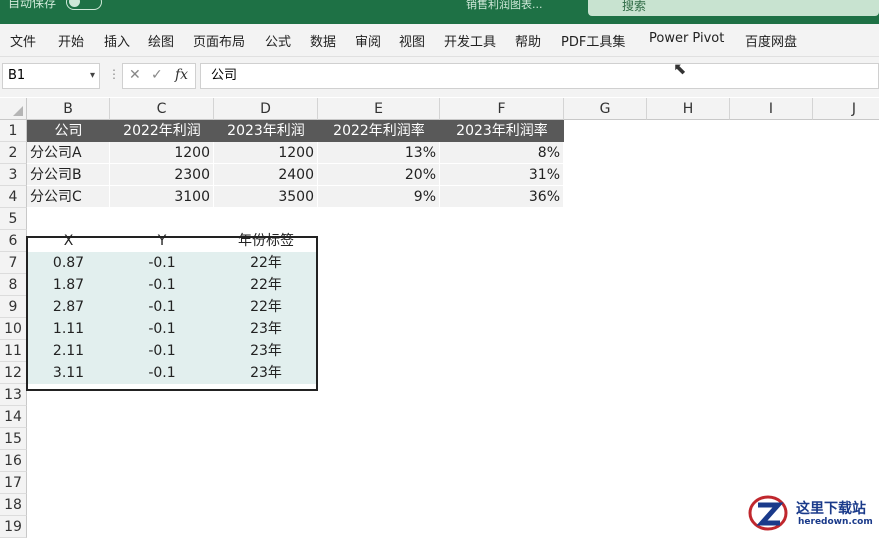 The height and width of the screenshot is (538, 879). Describe the element at coordinates (13, 131) in the screenshot. I see `row-header-1: 1` at that location.